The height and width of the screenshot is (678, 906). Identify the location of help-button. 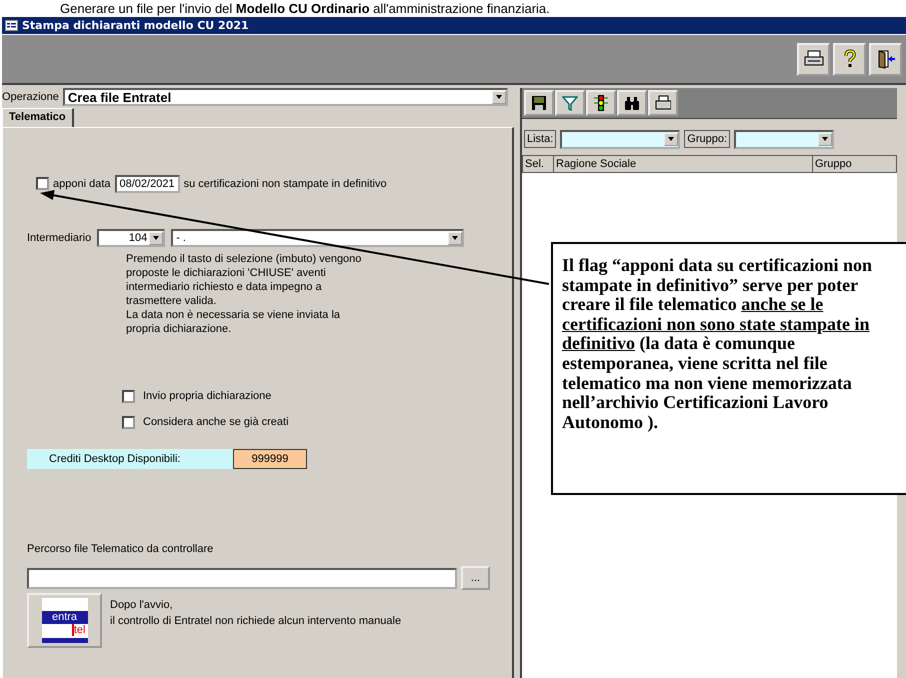
(849, 59).